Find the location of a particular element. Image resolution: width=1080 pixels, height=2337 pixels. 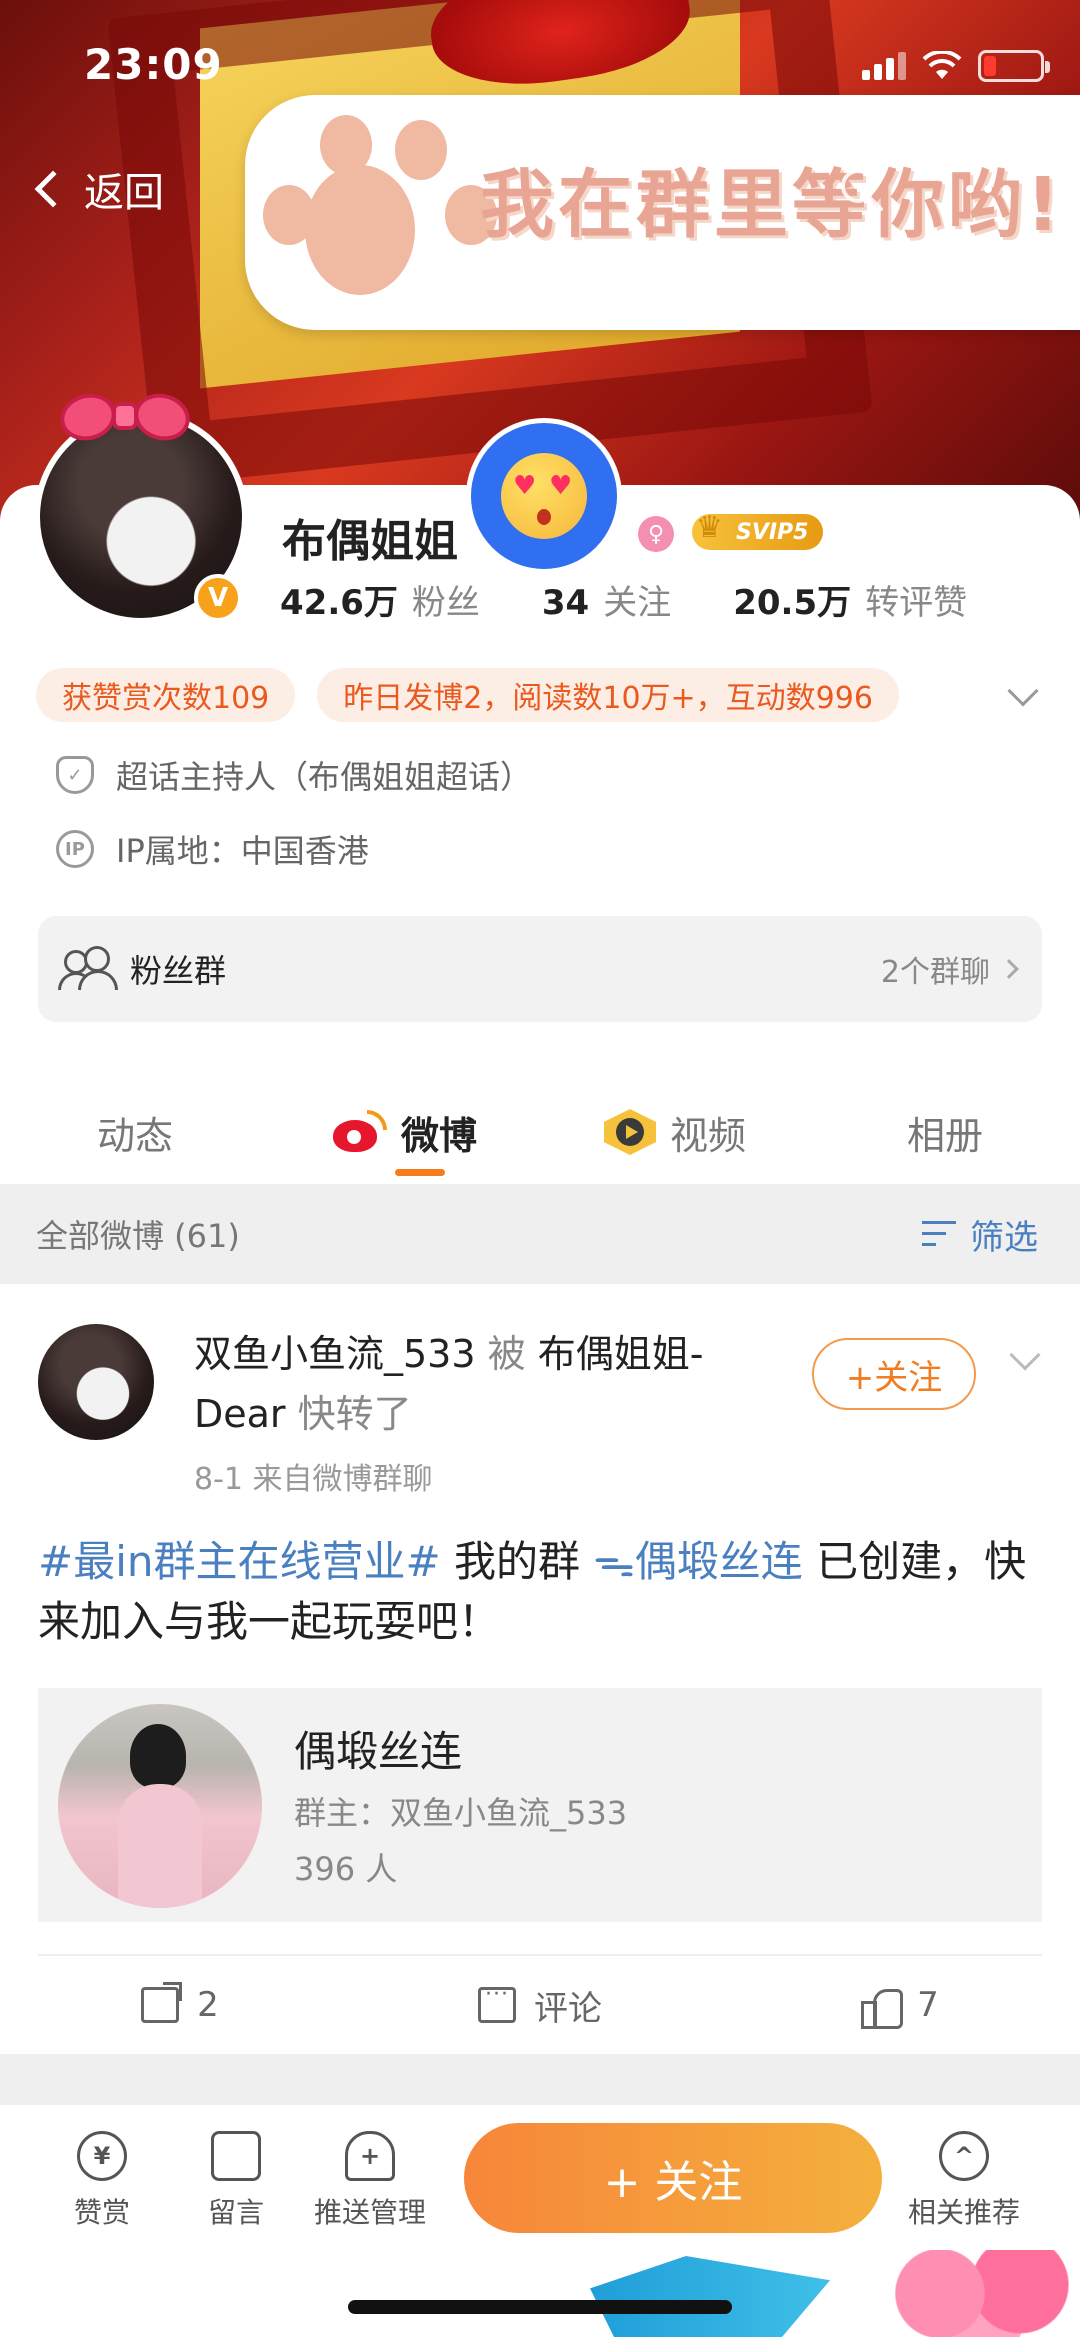

profile-nickname: 布偶姐姐 is located at coordinates (370, 541).